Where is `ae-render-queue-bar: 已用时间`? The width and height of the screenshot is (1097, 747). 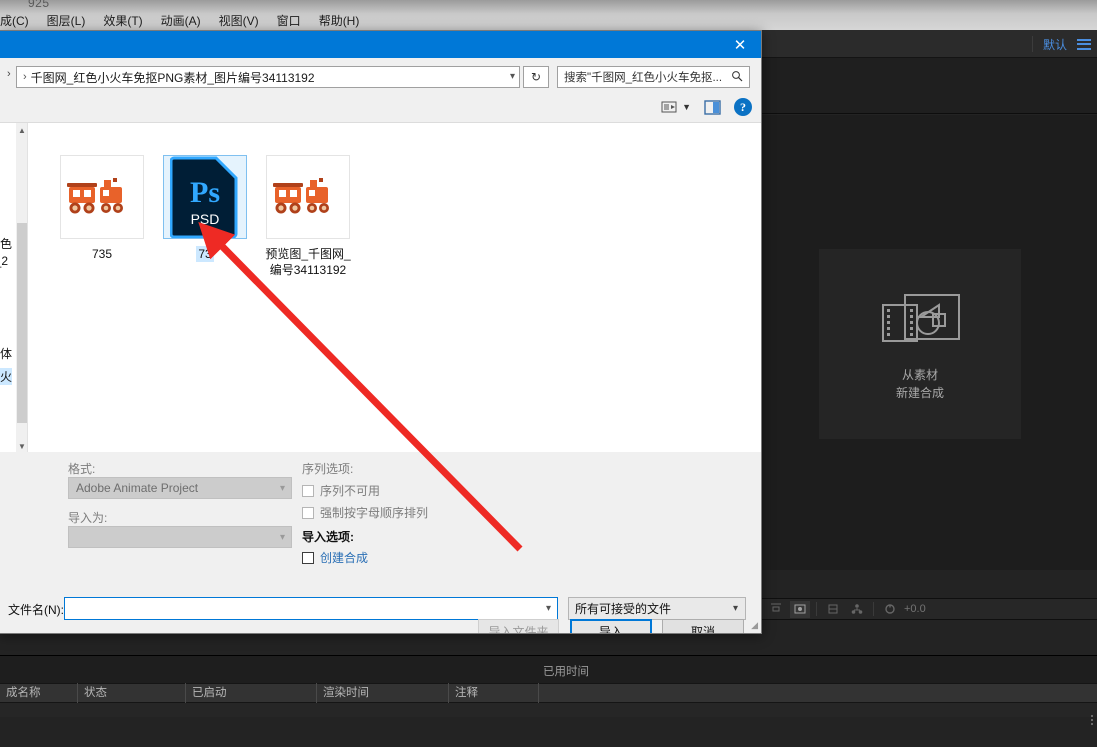
ae-render-queue-bar: 已用时间 is located at coordinates (548, 669).